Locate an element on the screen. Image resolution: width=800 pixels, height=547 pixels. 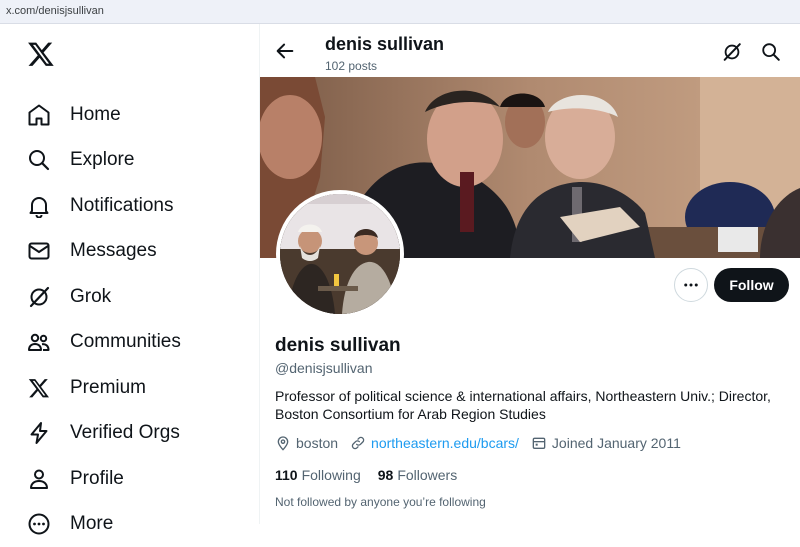
nav-profile: Profile is located at coordinates (103, 479).